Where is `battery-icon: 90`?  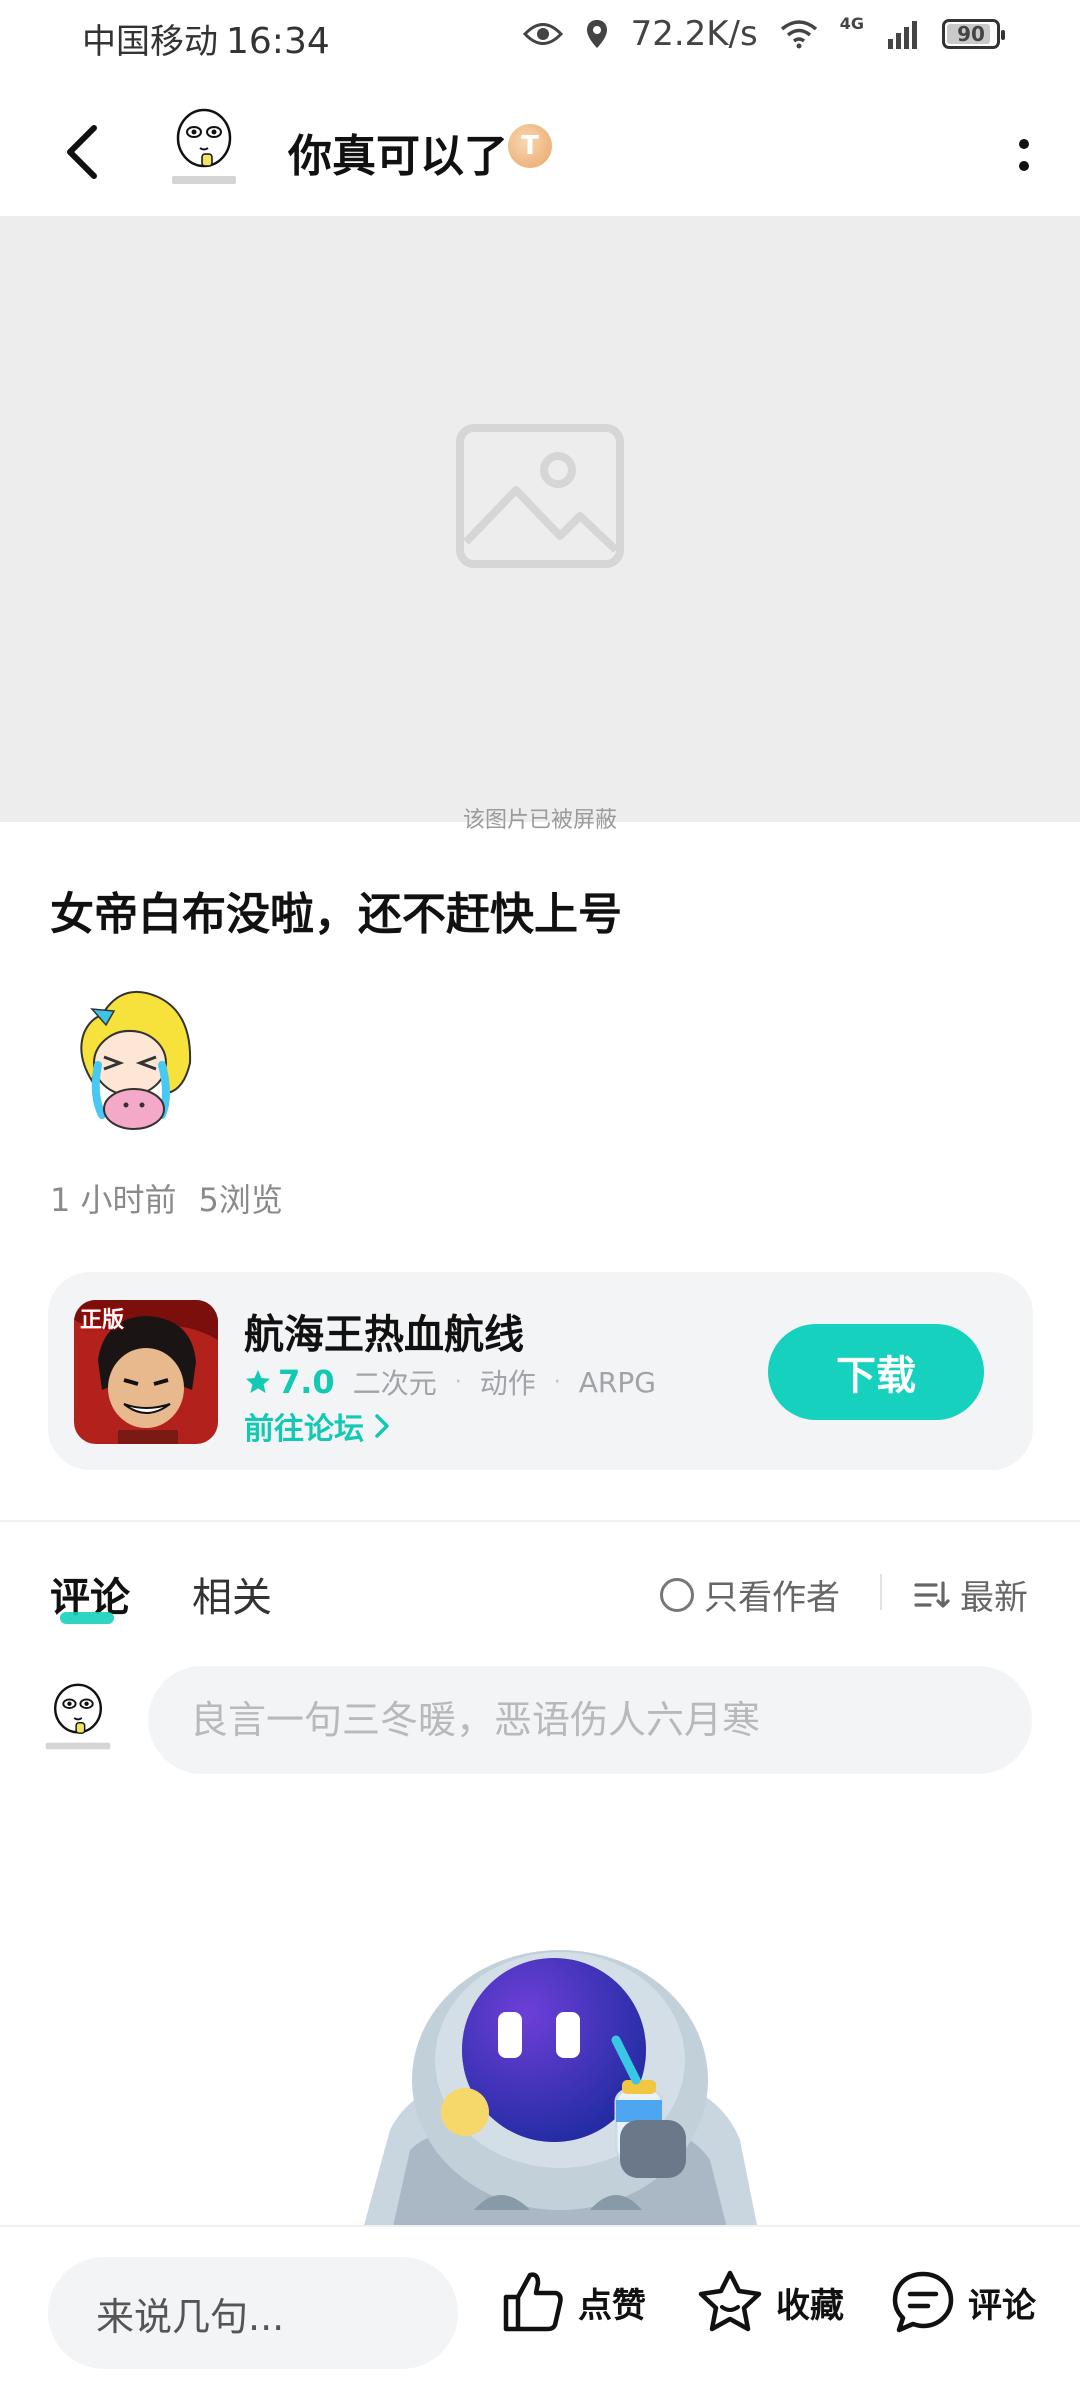
battery-icon: 90 is located at coordinates (973, 34).